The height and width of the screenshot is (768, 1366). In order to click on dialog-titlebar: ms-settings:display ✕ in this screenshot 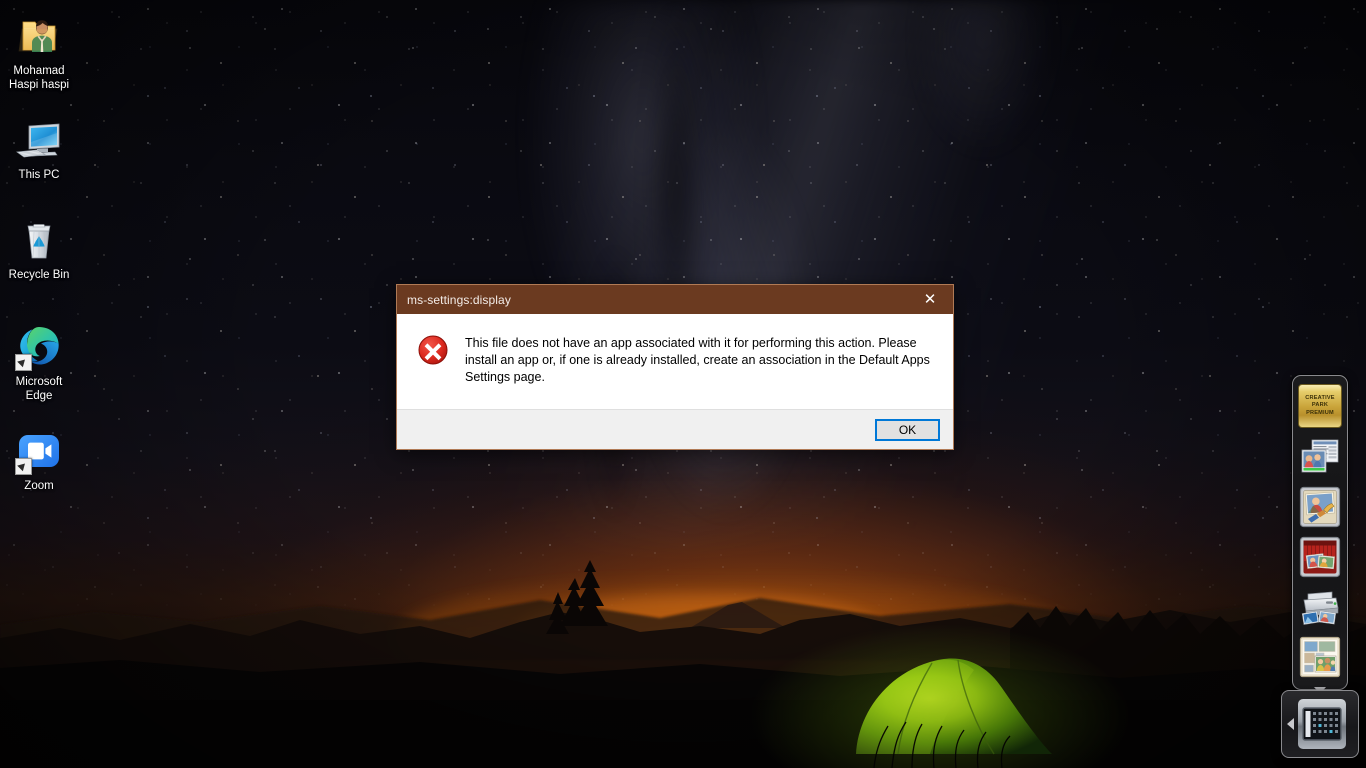, I will do `click(675, 299)`.